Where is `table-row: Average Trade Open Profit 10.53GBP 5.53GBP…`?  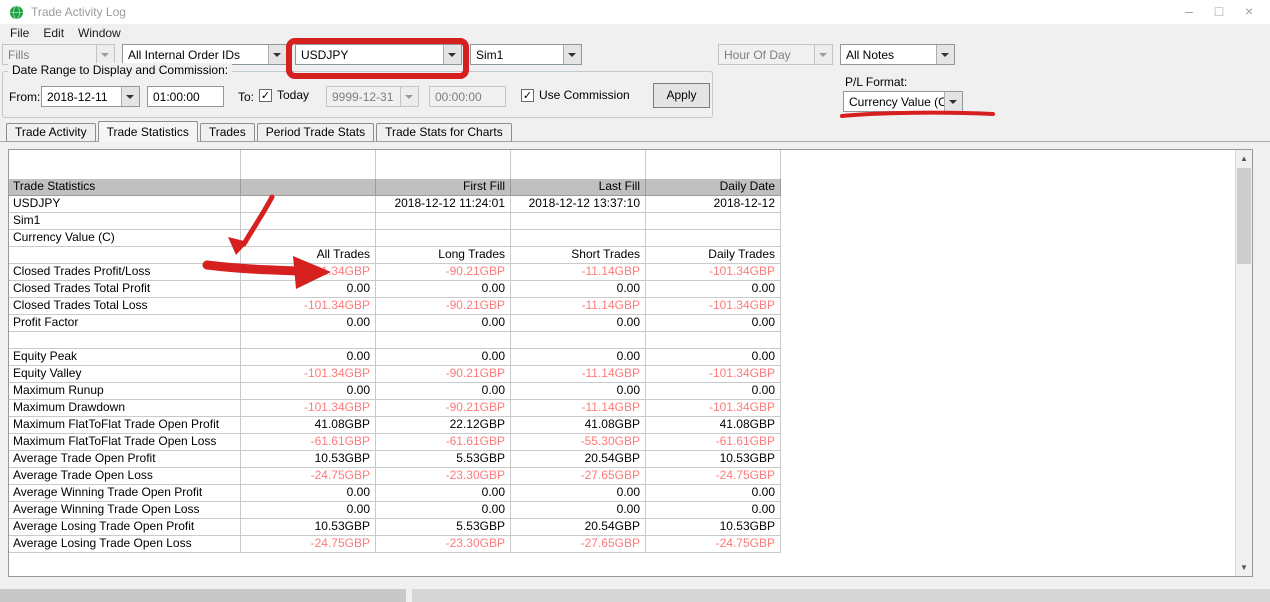 table-row: Average Trade Open Profit 10.53GBP 5.53GBP… is located at coordinates (622, 459).